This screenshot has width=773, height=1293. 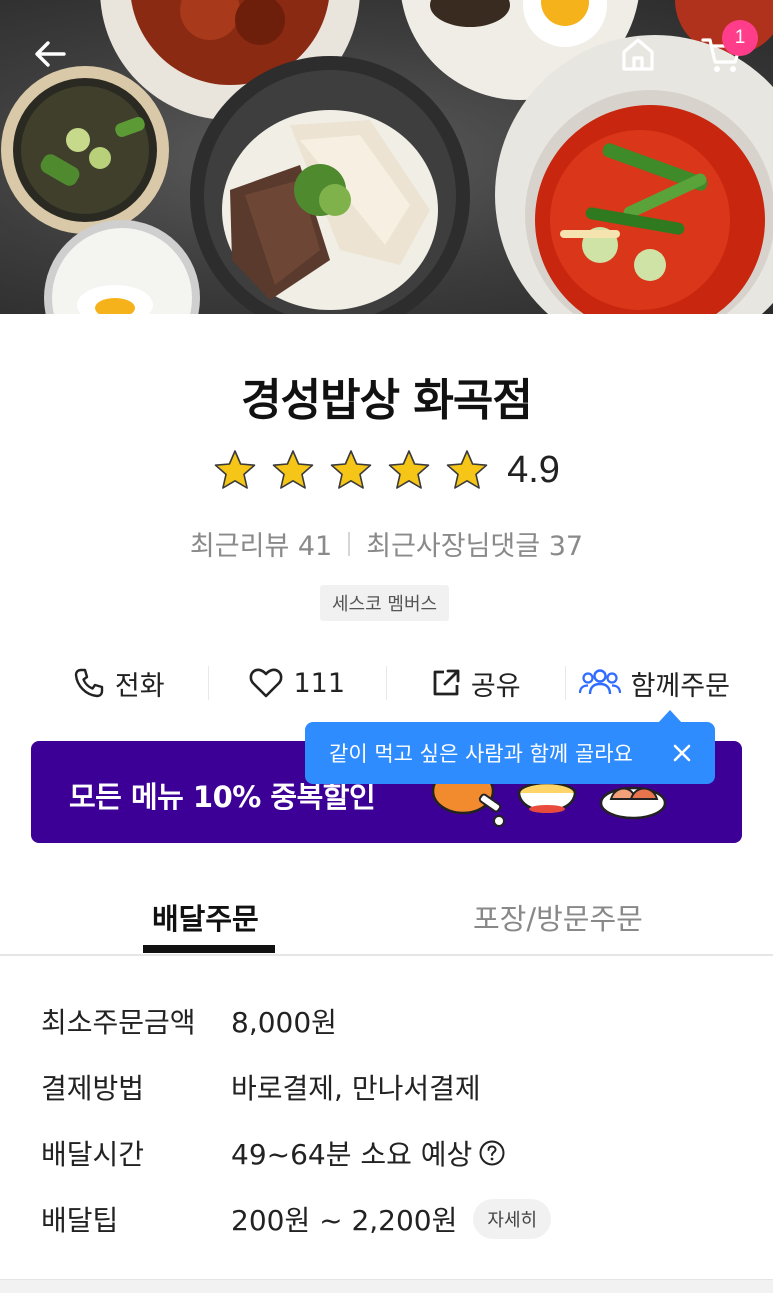 What do you see at coordinates (261, 543) in the screenshot?
I see `recent-reviews-link: 최근리뷰 41` at bounding box center [261, 543].